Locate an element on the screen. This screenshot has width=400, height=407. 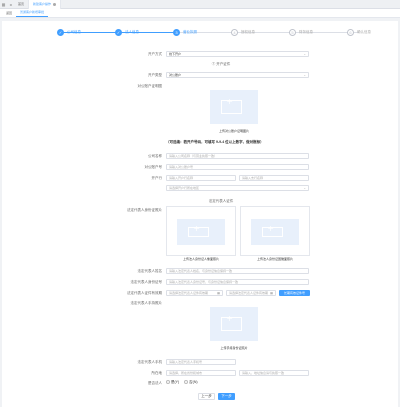
legal-back-upload-area: + is located at coordinates (275, 232).